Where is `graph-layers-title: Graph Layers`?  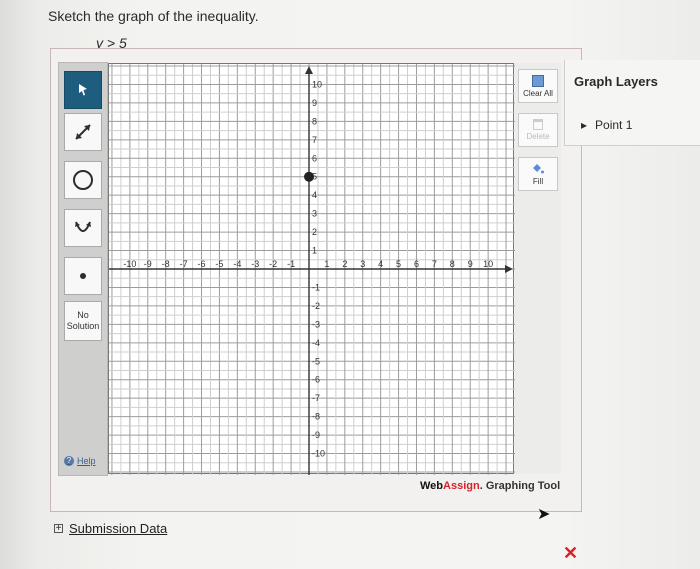
graph-layers-title: Graph Layers is located at coordinates (616, 81).